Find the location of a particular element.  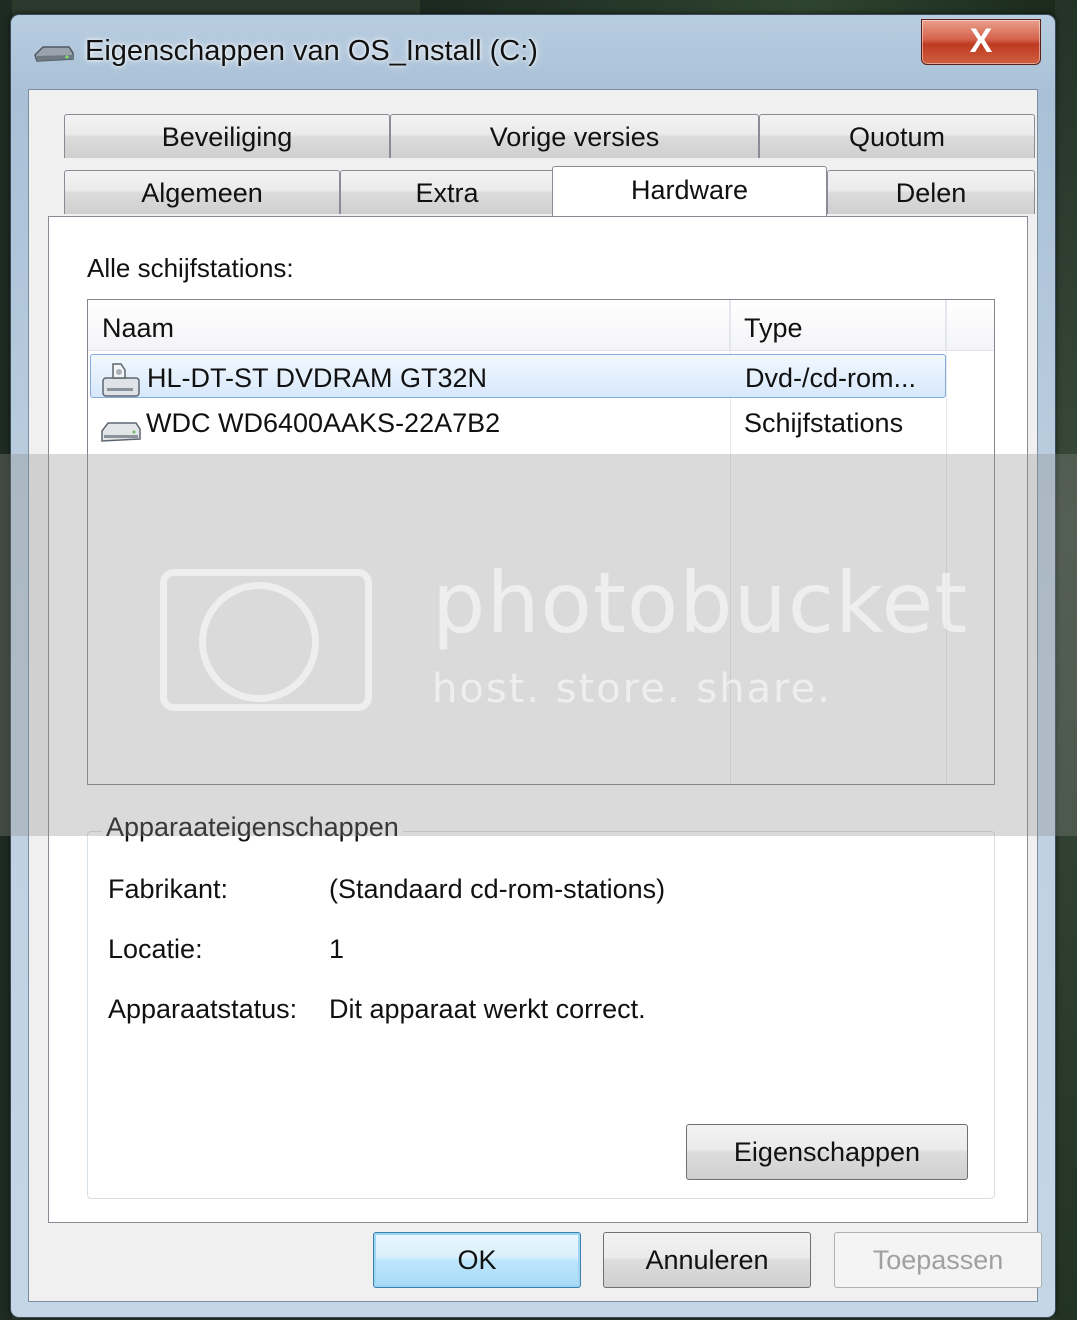

tab-beveiliging: Beveiliging is located at coordinates (227, 136).